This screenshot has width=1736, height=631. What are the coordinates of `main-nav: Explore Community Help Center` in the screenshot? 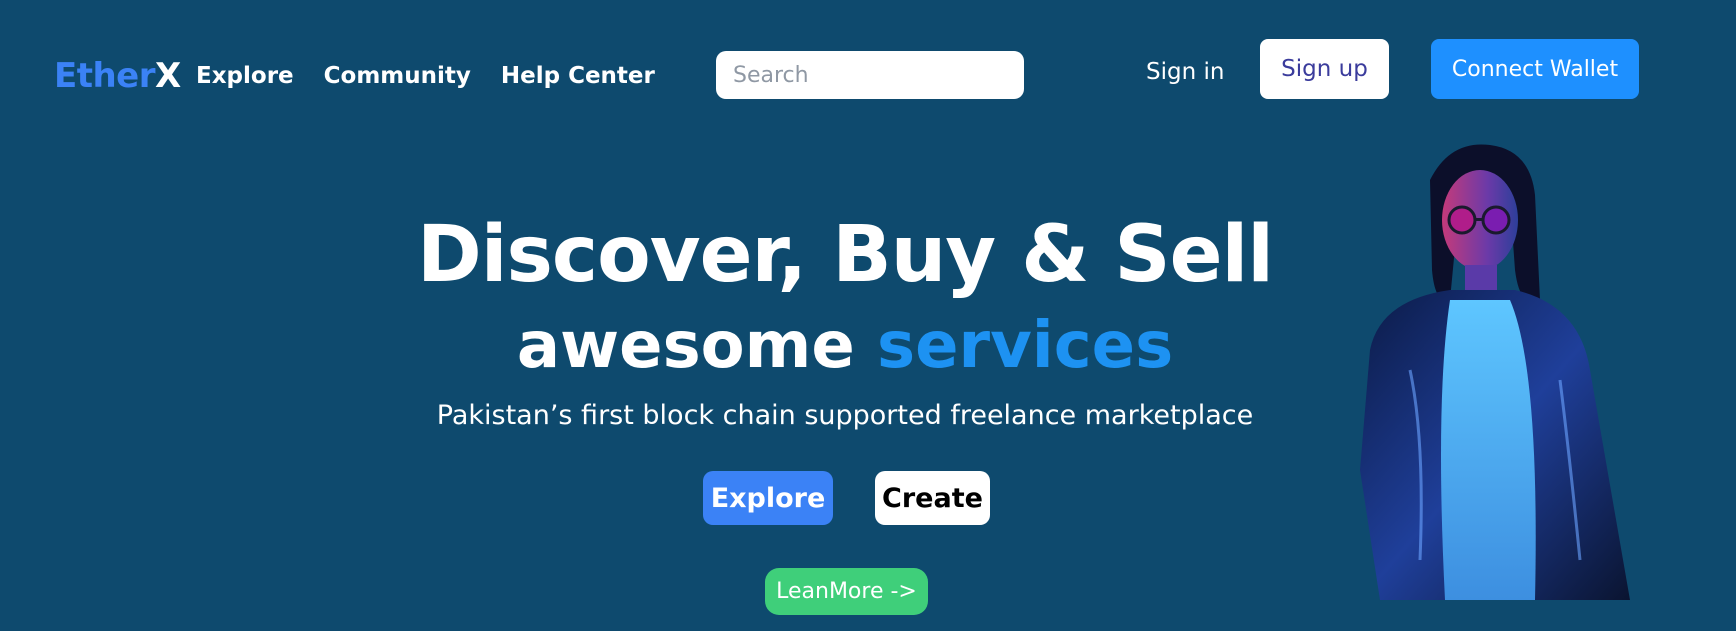 It's located at (425, 76).